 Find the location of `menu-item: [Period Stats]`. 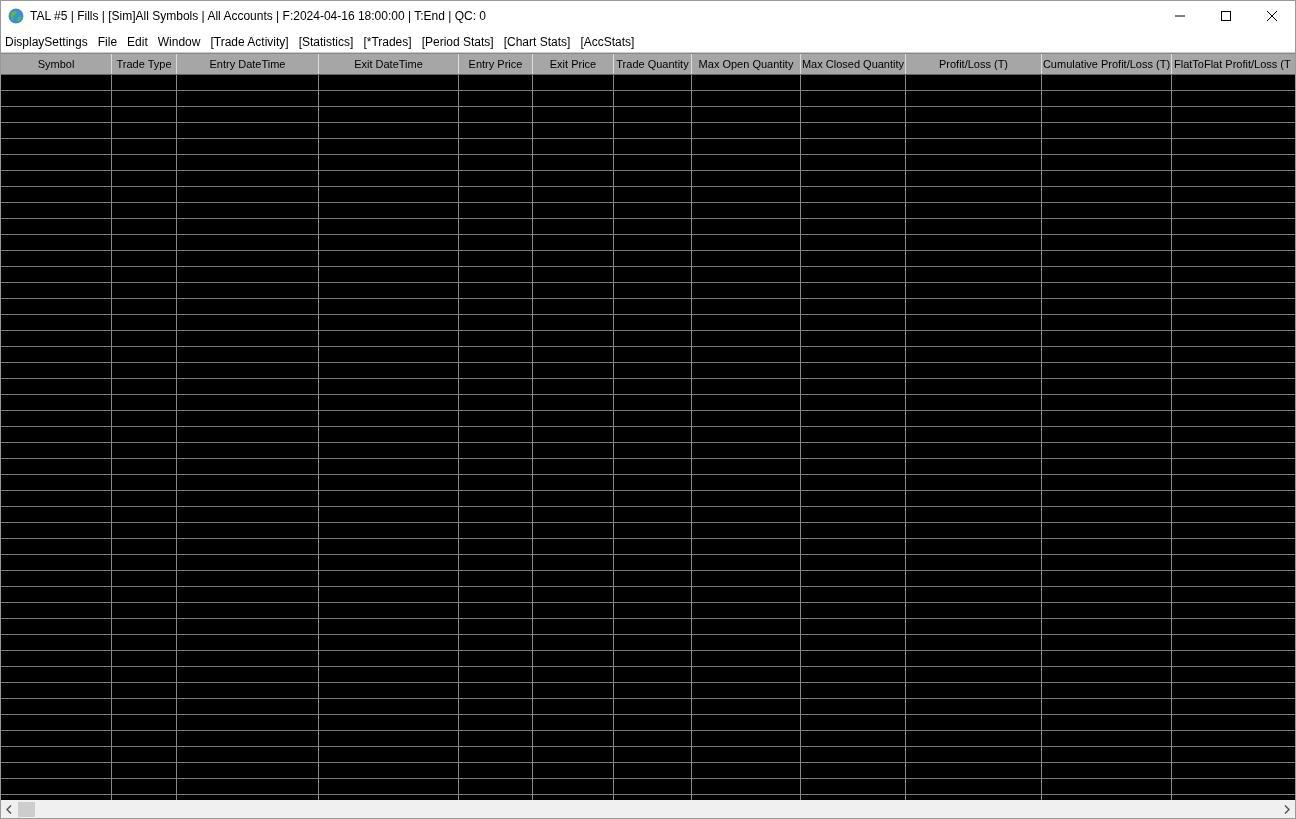

menu-item: [Period Stats] is located at coordinates (457, 41).